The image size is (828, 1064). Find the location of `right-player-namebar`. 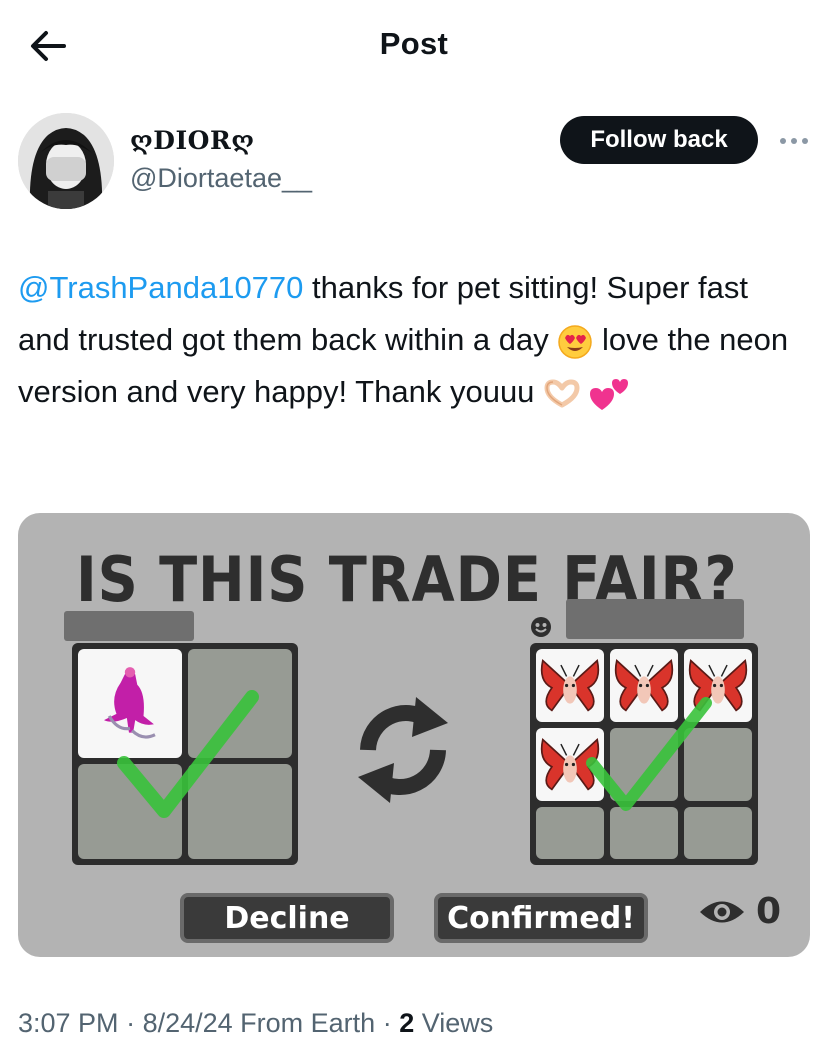

right-player-namebar is located at coordinates (655, 619).